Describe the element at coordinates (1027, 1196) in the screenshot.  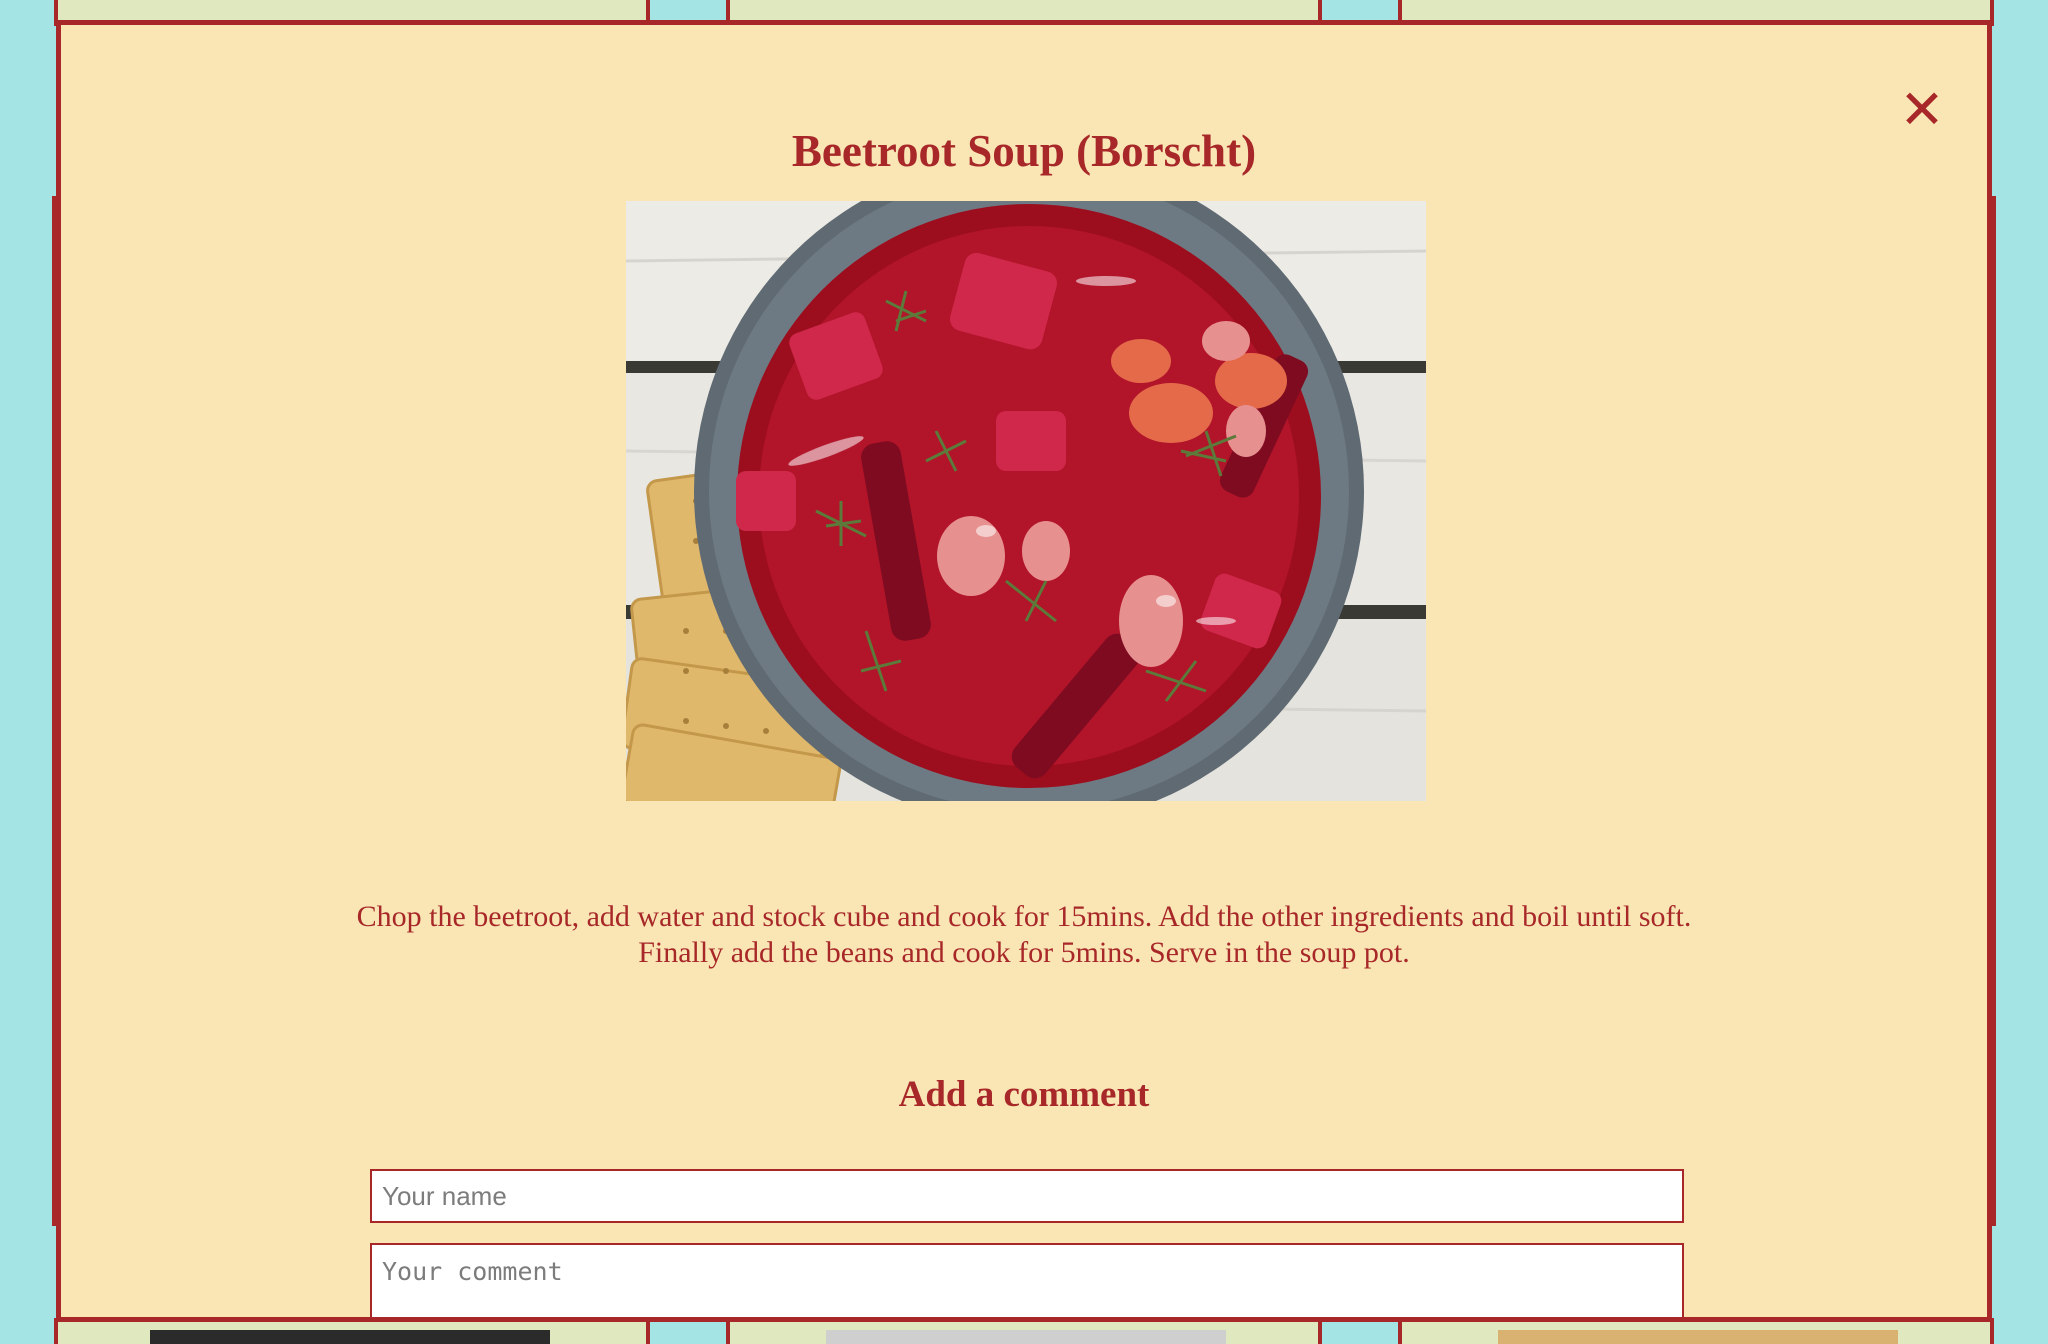
I see `name-input` at that location.